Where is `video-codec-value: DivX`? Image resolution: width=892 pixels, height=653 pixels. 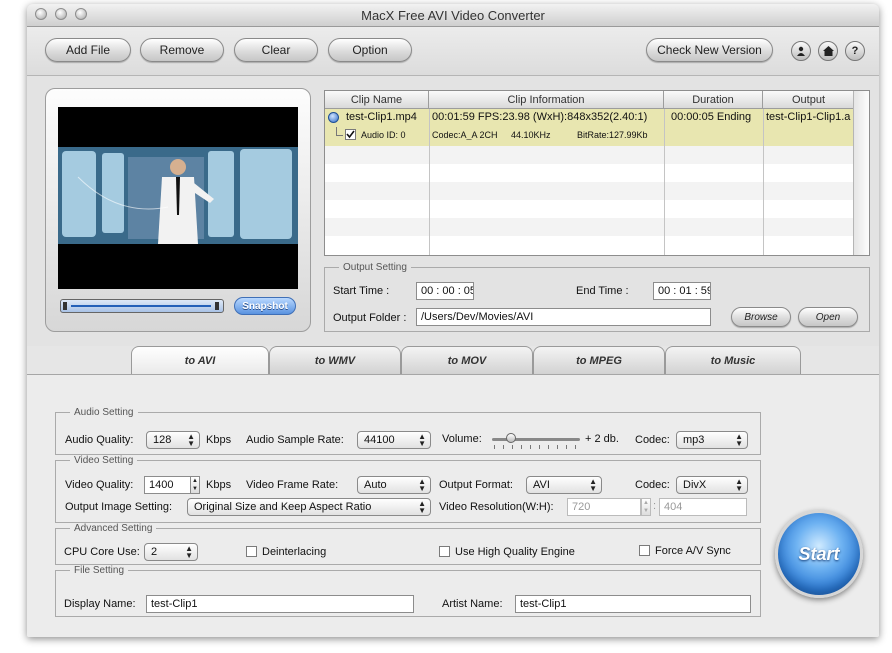
video-codec-value: DivX is located at coordinates (695, 485).